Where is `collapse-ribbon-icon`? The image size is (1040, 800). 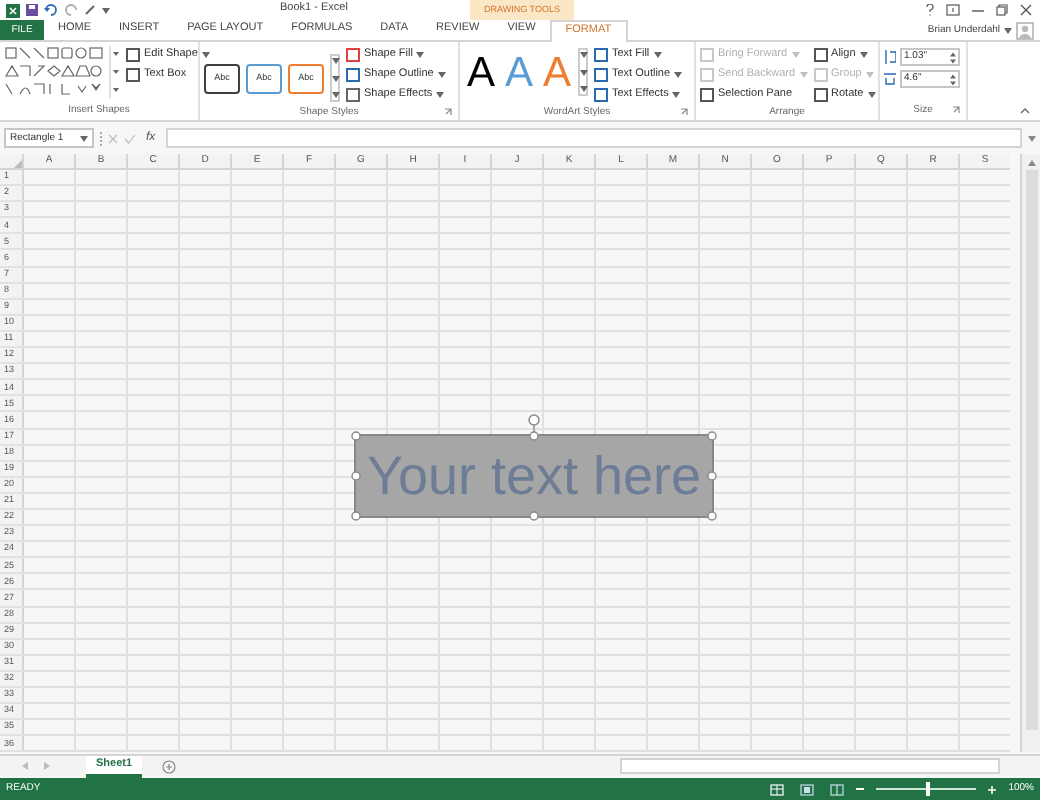 collapse-ribbon-icon is located at coordinates (1025, 111).